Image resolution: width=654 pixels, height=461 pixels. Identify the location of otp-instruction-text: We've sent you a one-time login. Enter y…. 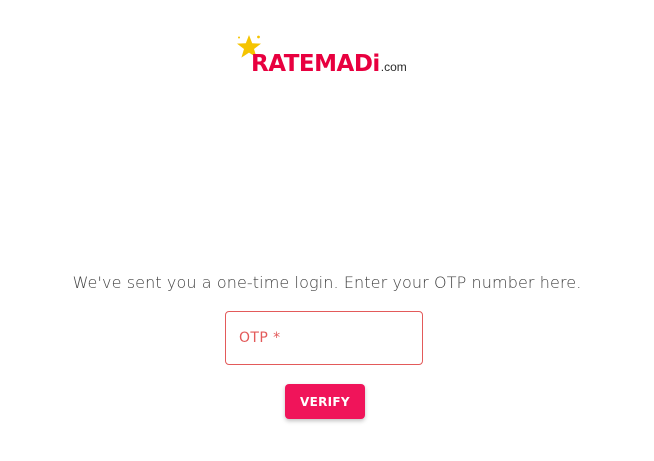
(327, 282).